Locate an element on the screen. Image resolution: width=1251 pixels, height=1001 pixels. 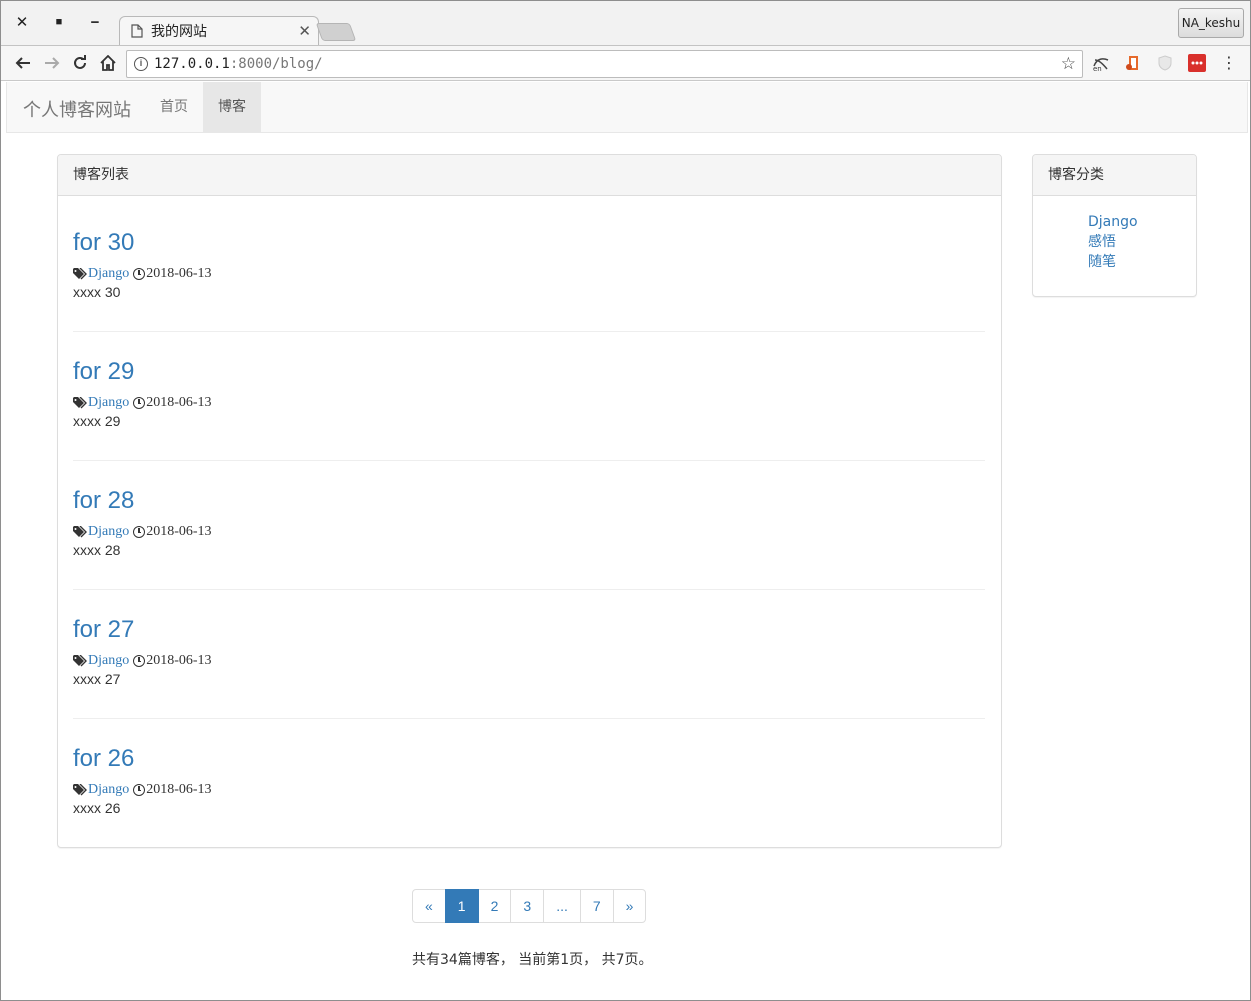
category-list: Django 感悟 随笔 is located at coordinates (1113, 242).